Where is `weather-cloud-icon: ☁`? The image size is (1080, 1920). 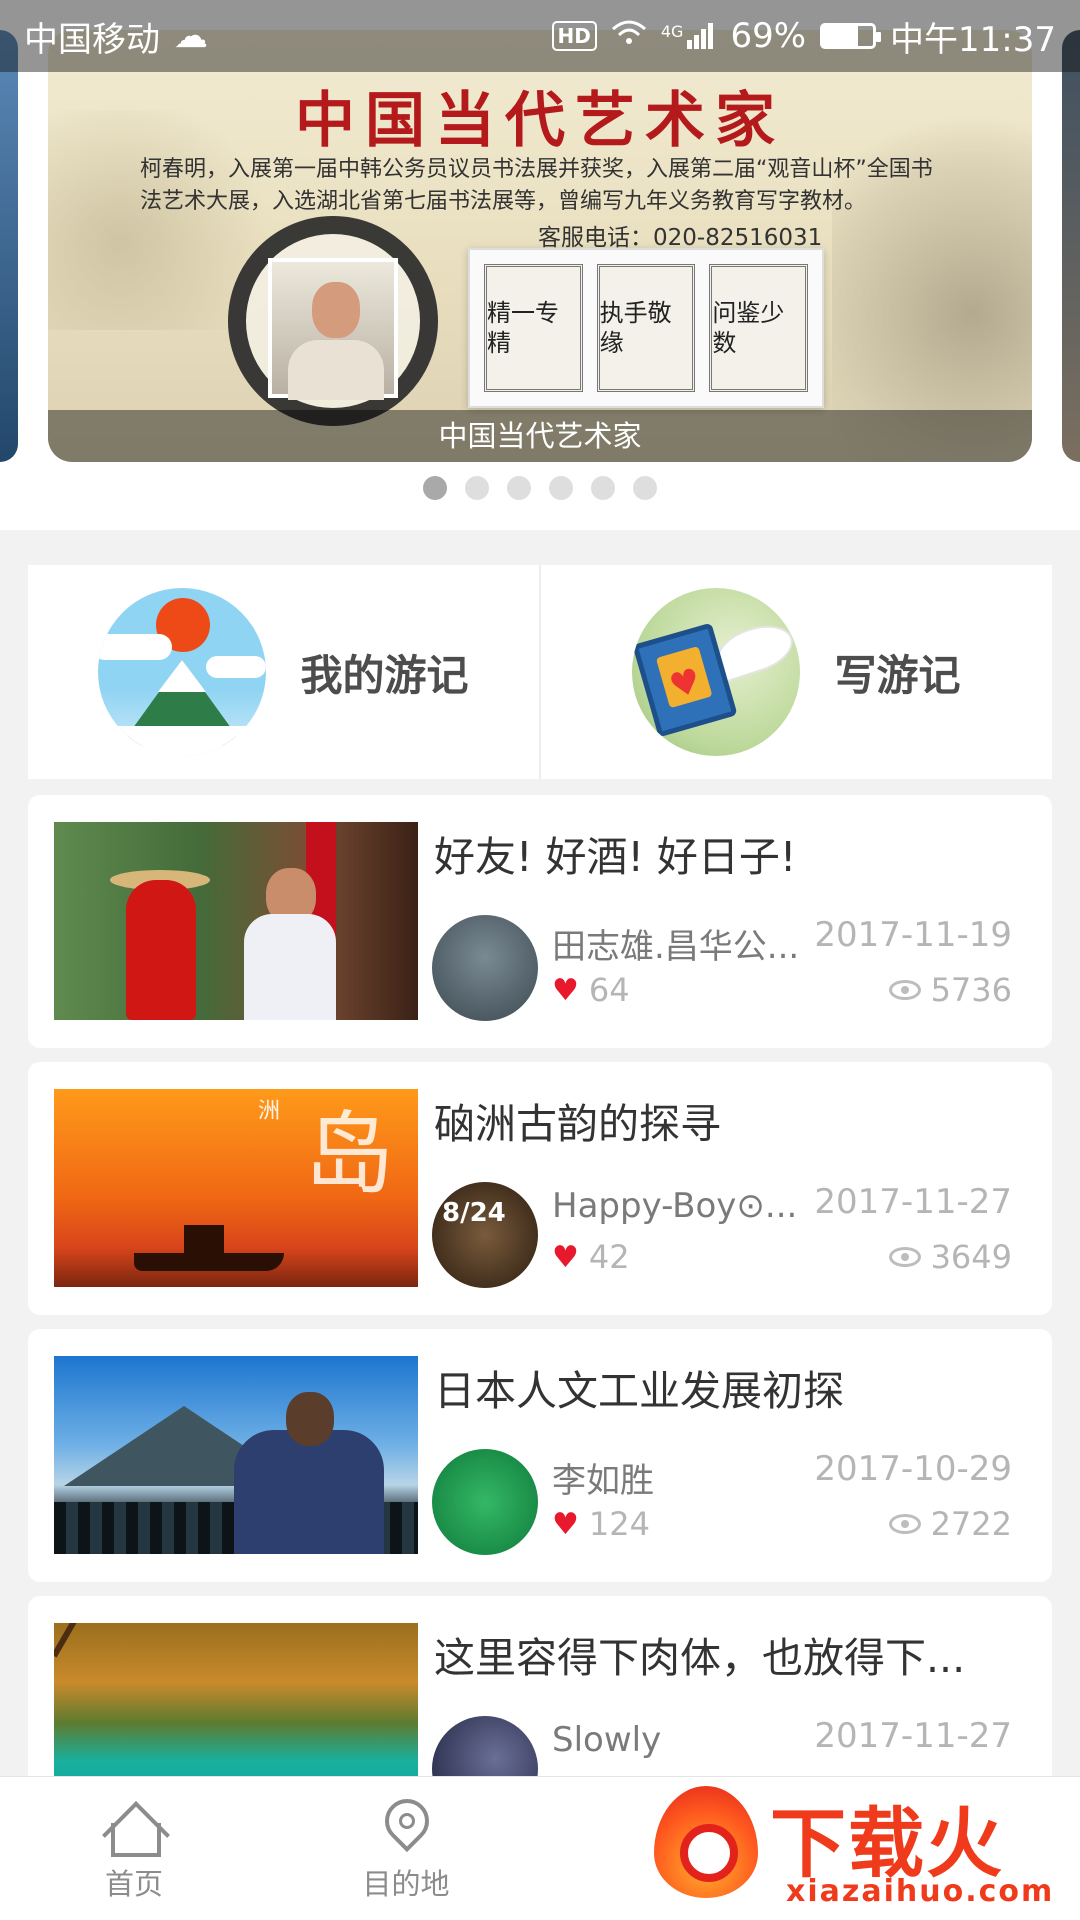
weather-cloud-icon: ☁ is located at coordinates (191, 36).